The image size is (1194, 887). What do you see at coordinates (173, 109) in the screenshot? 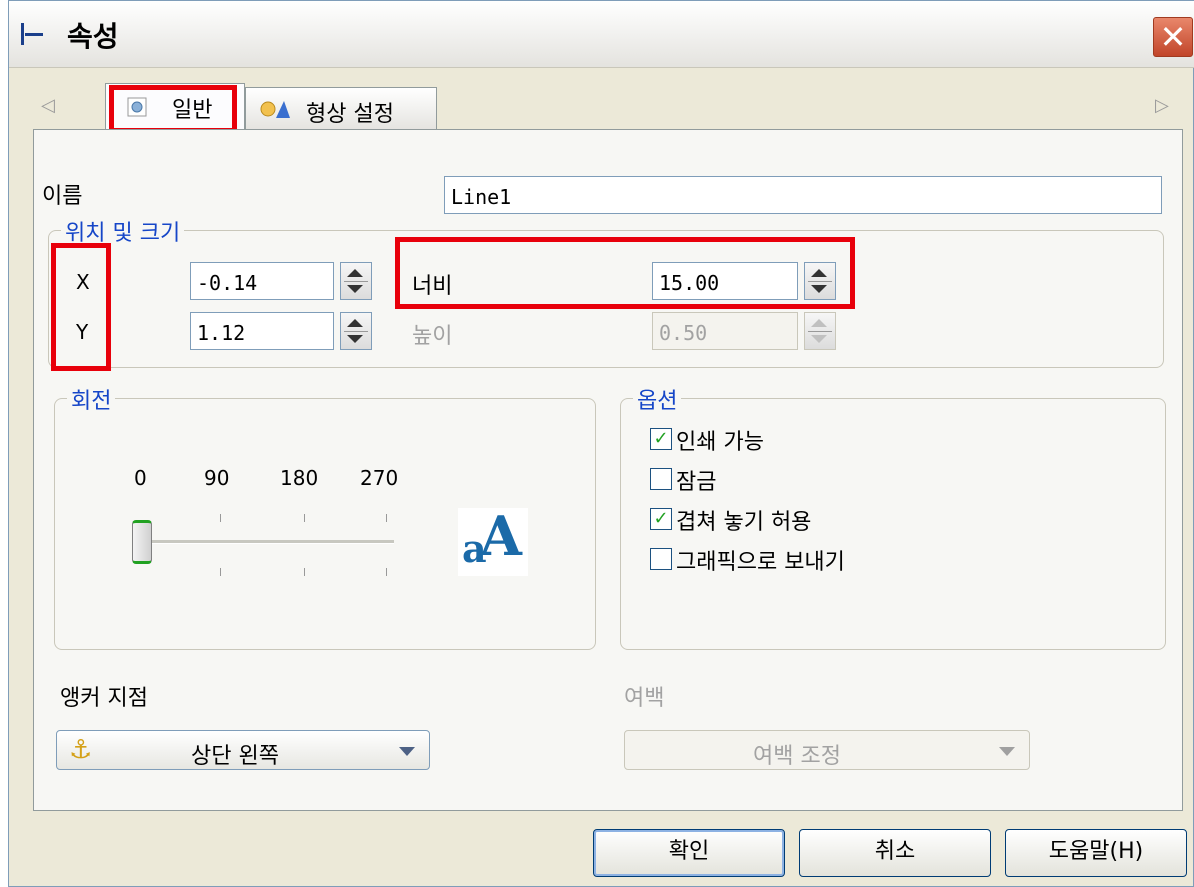
I see `highlight-box-tab` at bounding box center [173, 109].